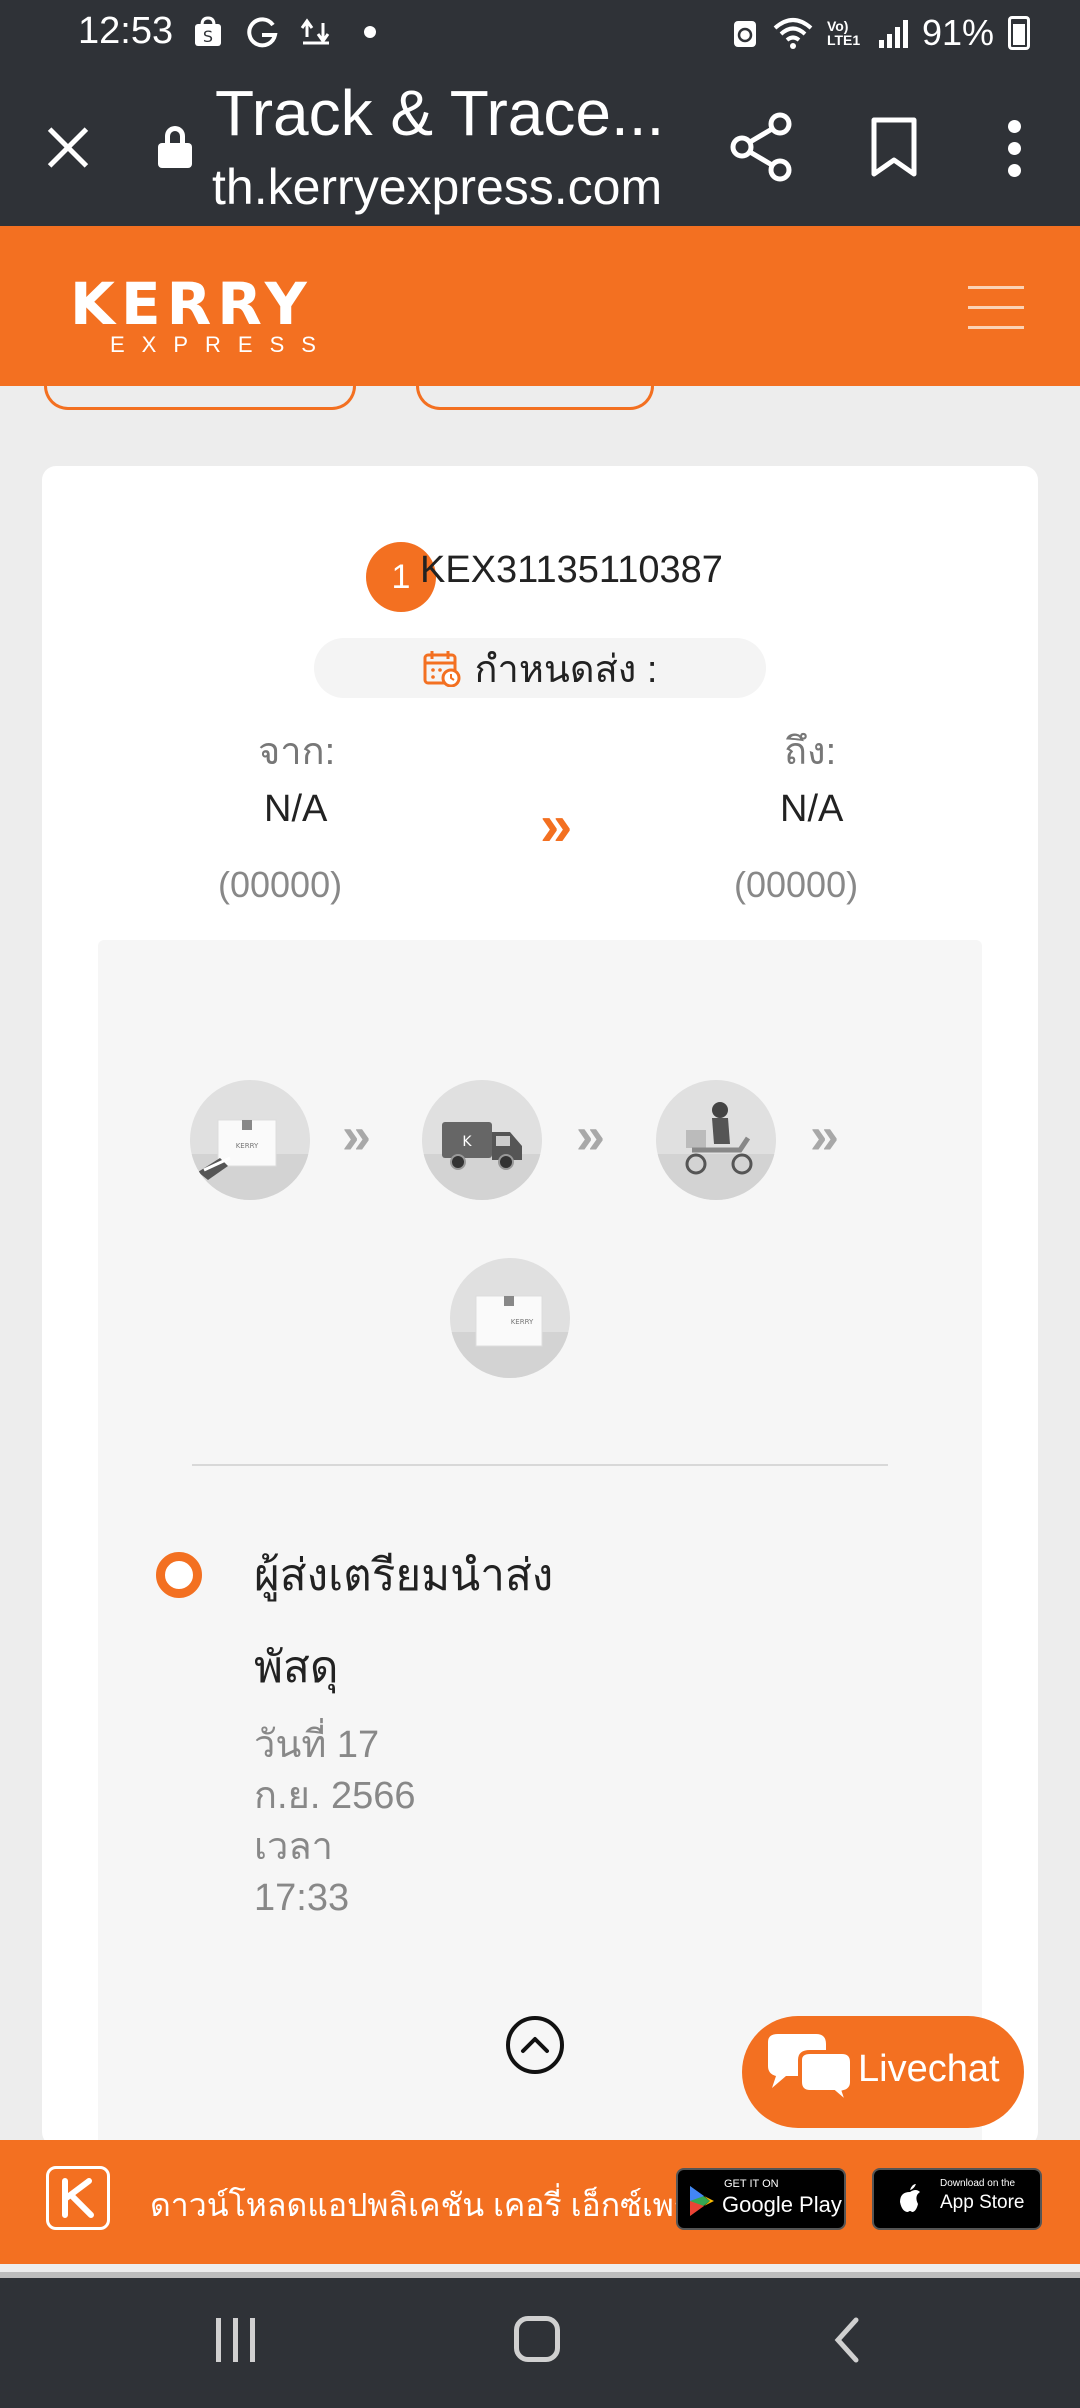 The width and height of the screenshot is (1080, 2408). What do you see at coordinates (540, 306) in the screenshot?
I see `site-header: KERRY EXPRESS` at bounding box center [540, 306].